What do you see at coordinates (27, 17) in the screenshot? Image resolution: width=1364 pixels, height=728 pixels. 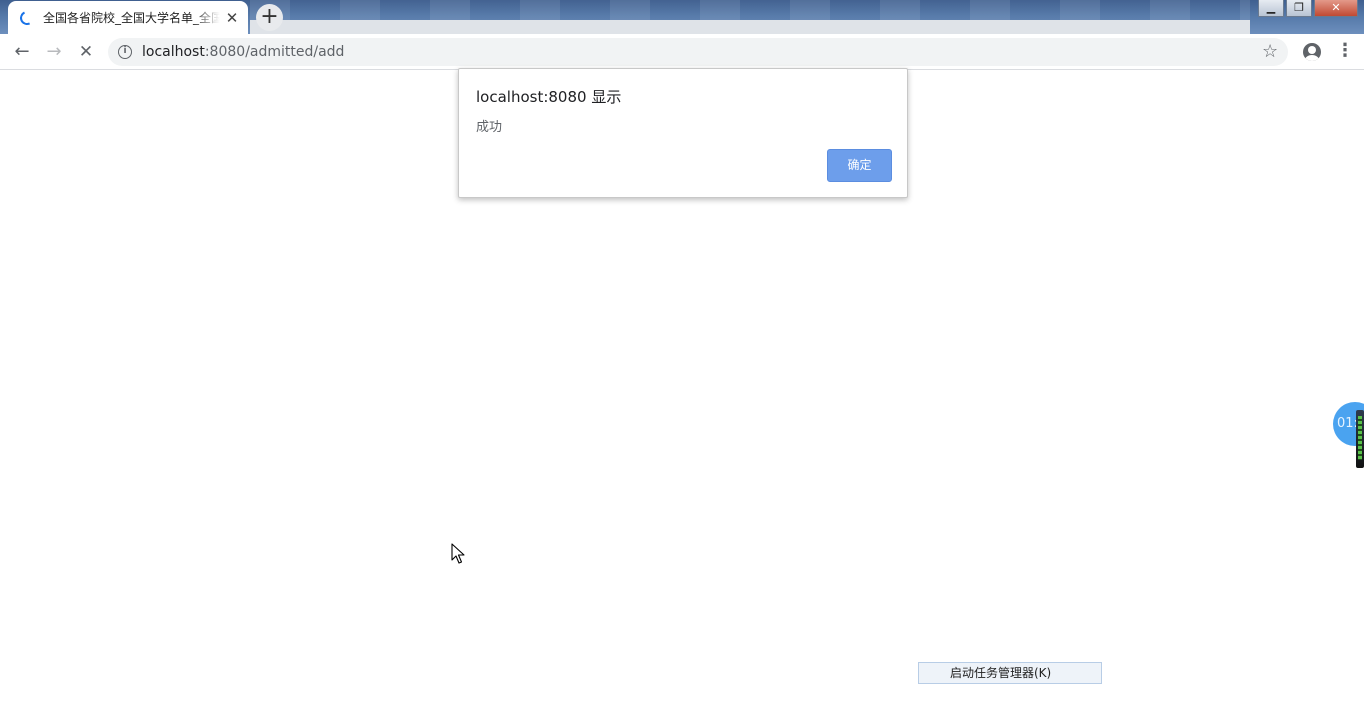 I see `spinner-icon` at bounding box center [27, 17].